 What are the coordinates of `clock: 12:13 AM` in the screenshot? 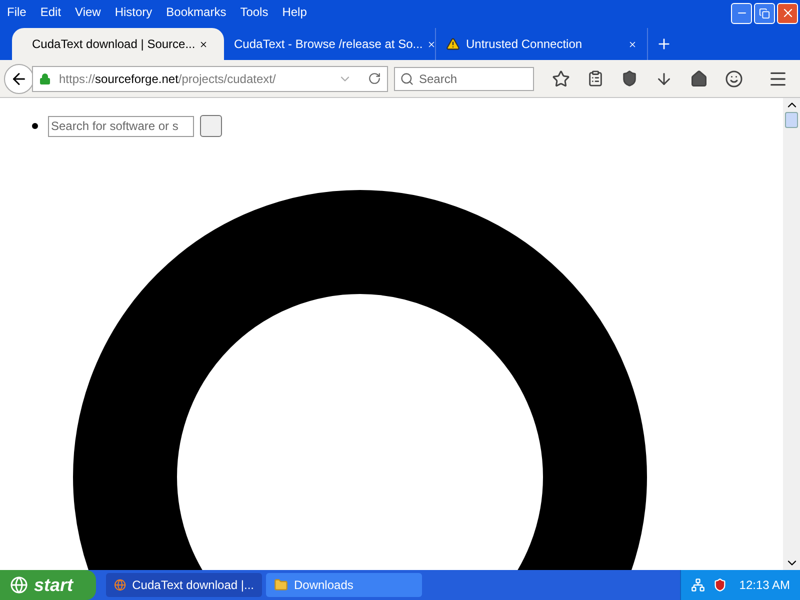 It's located at (764, 585).